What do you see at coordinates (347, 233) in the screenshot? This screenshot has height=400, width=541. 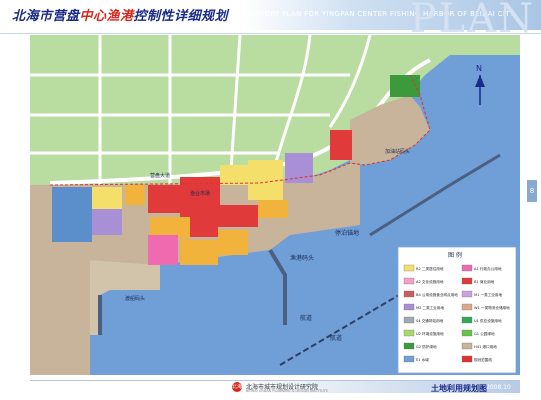 I see `label-berth: 停泊锚地` at bounding box center [347, 233].